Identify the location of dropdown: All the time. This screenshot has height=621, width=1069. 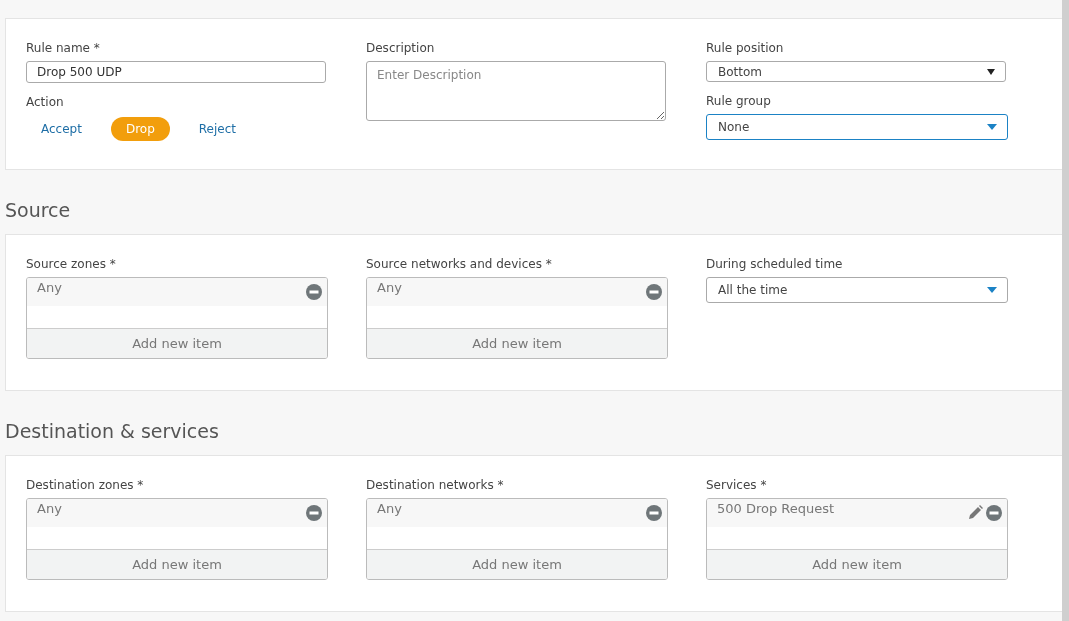
(857, 290).